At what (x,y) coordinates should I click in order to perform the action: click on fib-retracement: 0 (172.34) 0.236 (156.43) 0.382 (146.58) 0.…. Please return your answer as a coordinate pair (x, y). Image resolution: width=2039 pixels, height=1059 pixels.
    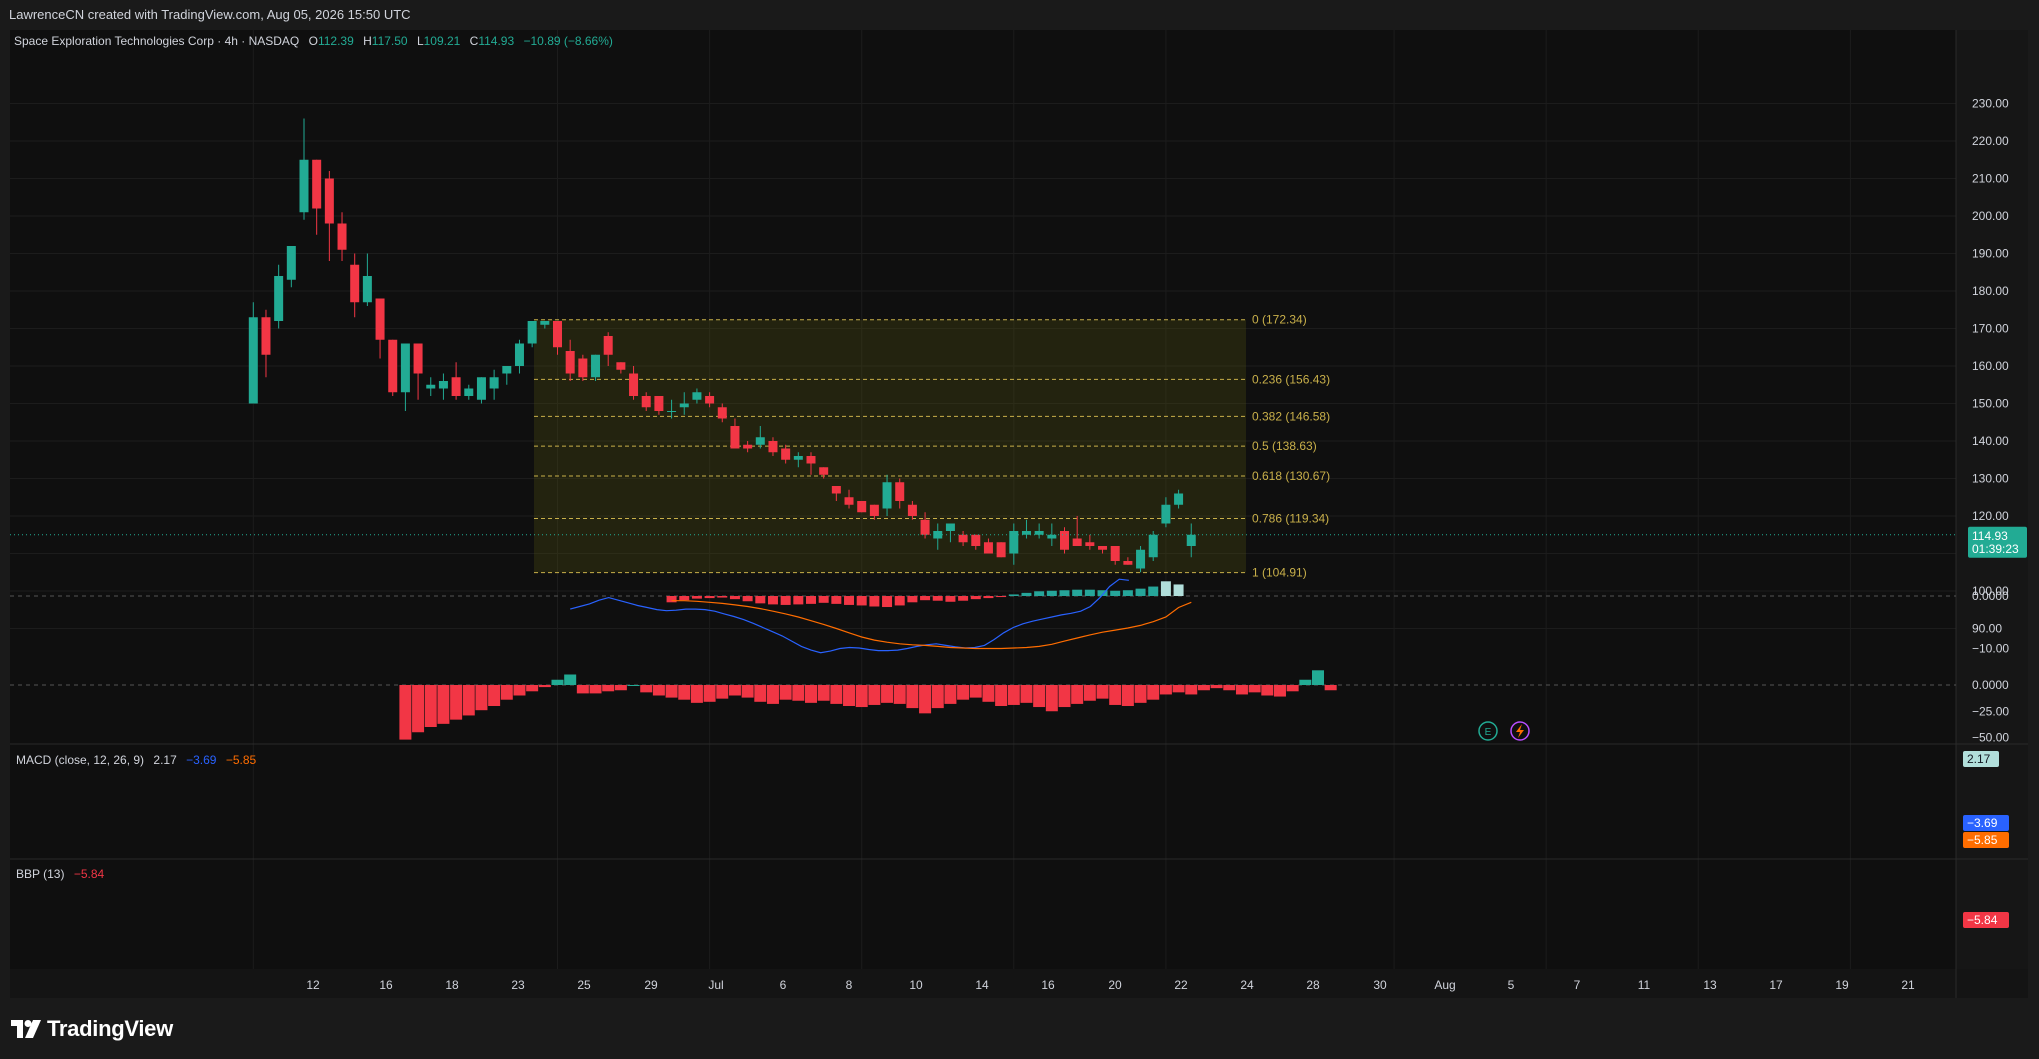
    Looking at the image, I should click on (932, 446).